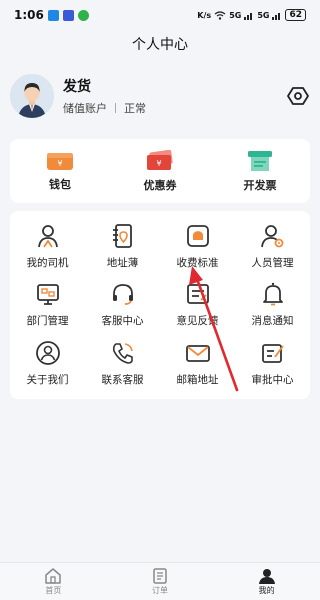  I want to click on staff-management-button: 人员管理, so click(272, 246).